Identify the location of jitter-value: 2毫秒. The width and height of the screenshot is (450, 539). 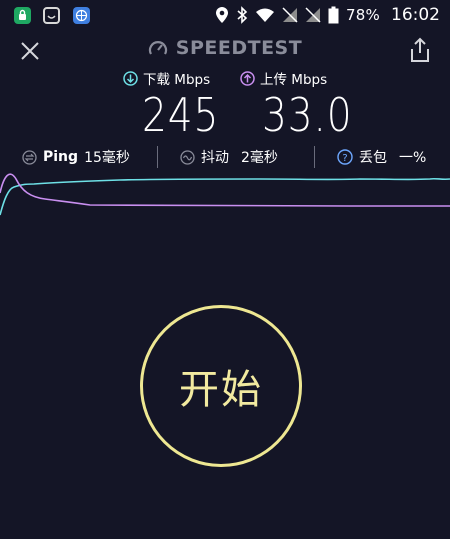
(259, 158).